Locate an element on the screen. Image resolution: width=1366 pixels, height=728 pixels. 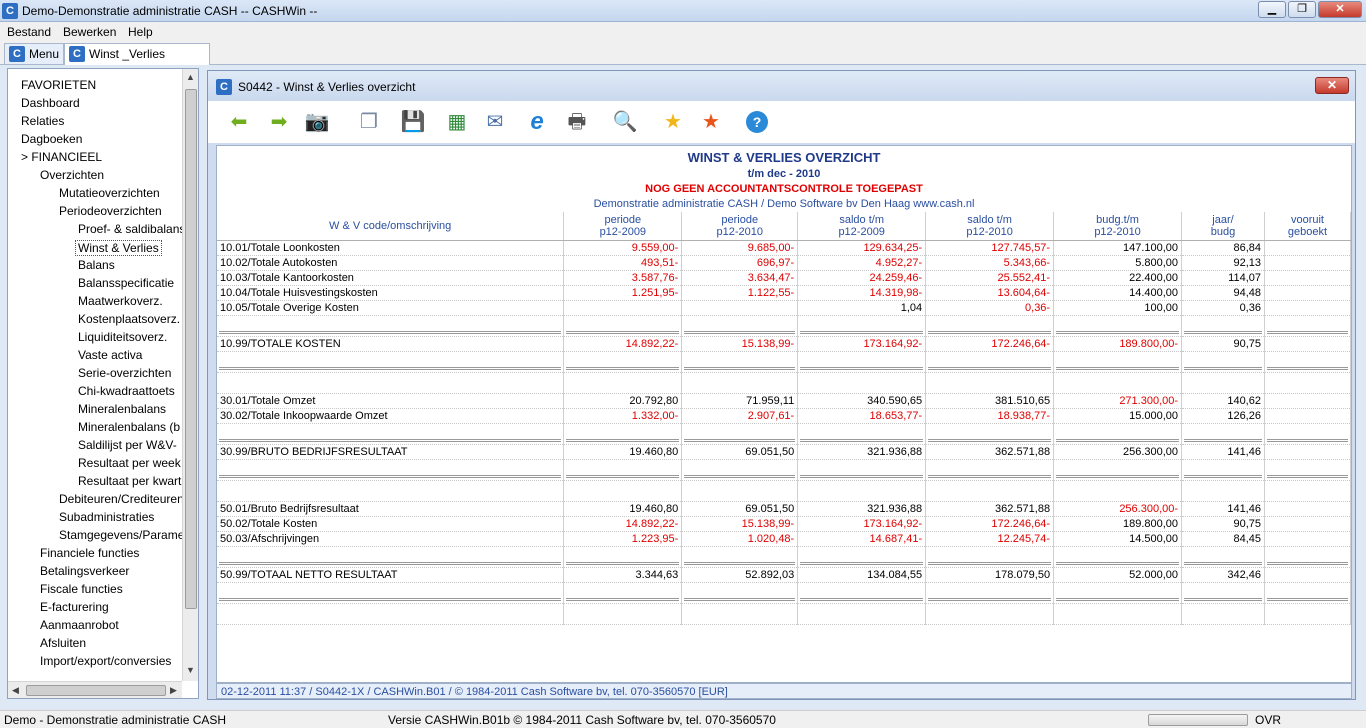
table-cell: 100,00 is located at coordinates (1118, 308).